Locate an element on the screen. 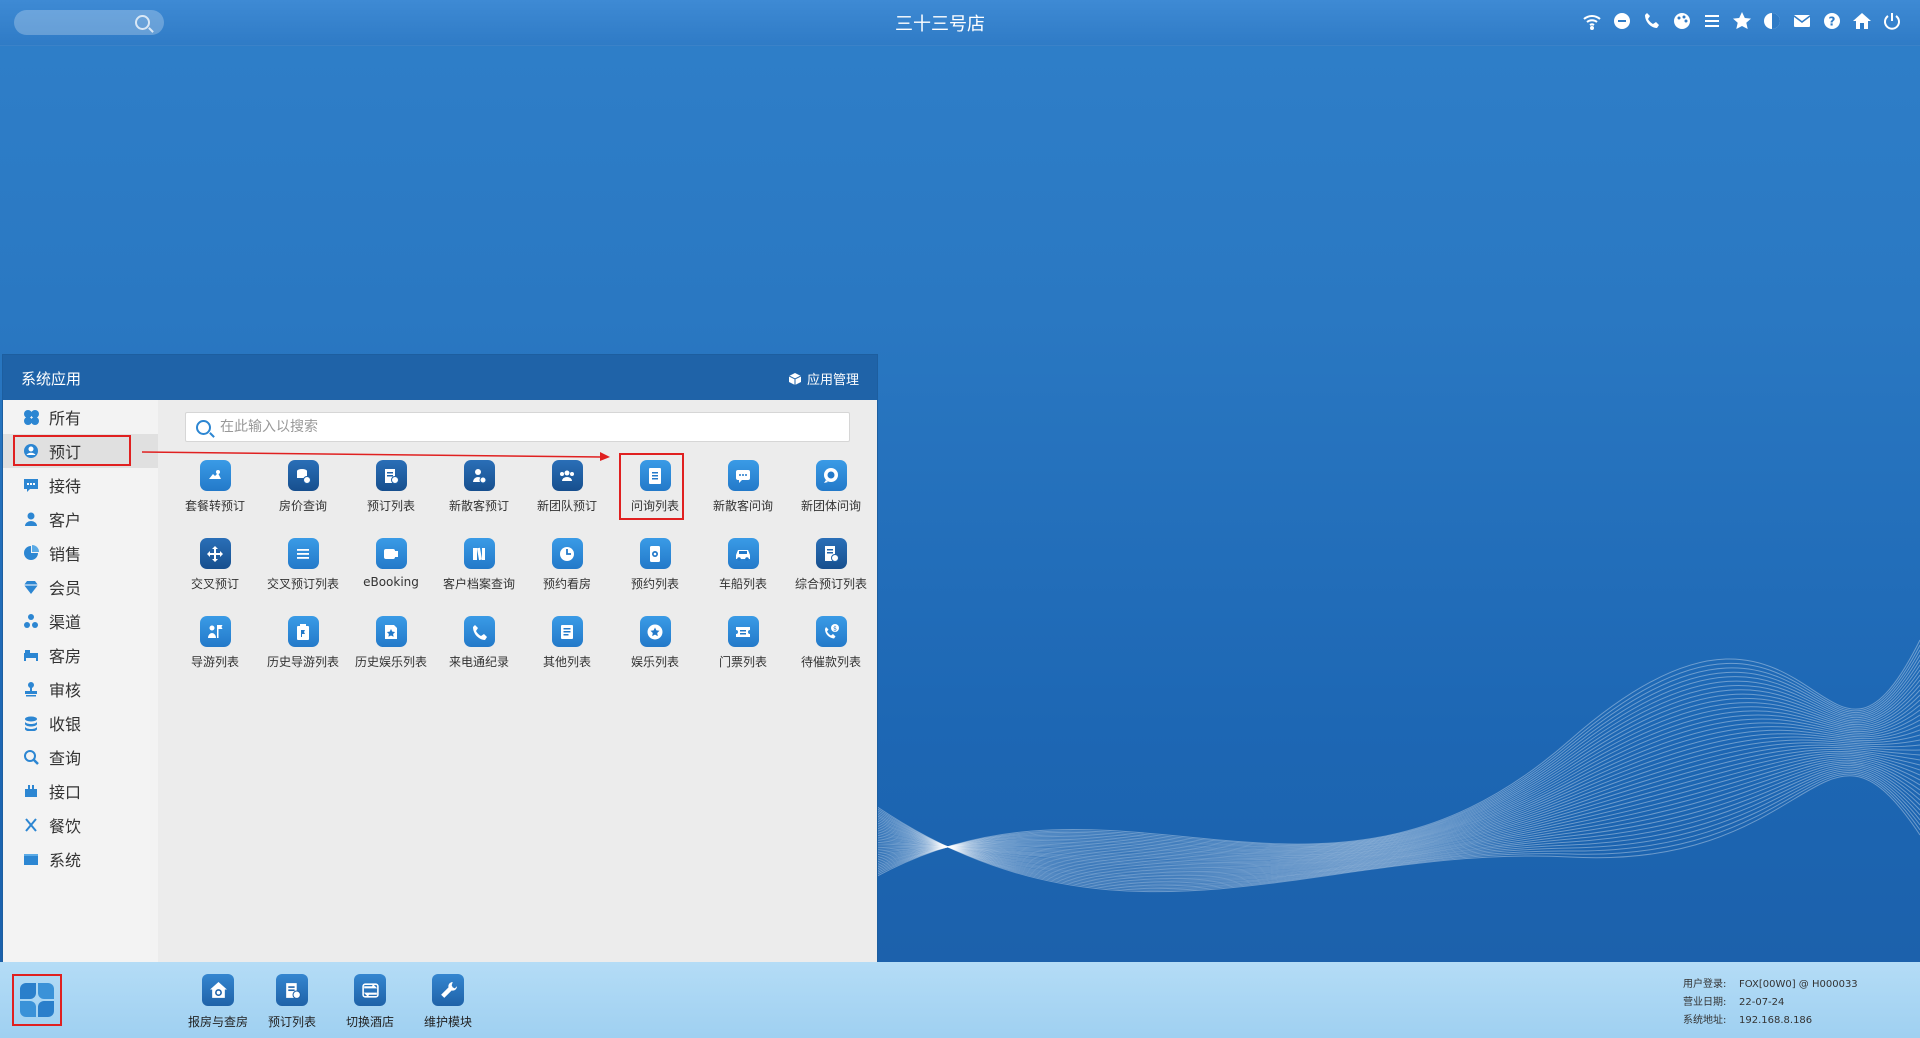 The height and width of the screenshot is (1038, 1920). person-icon is located at coordinates (31, 519).